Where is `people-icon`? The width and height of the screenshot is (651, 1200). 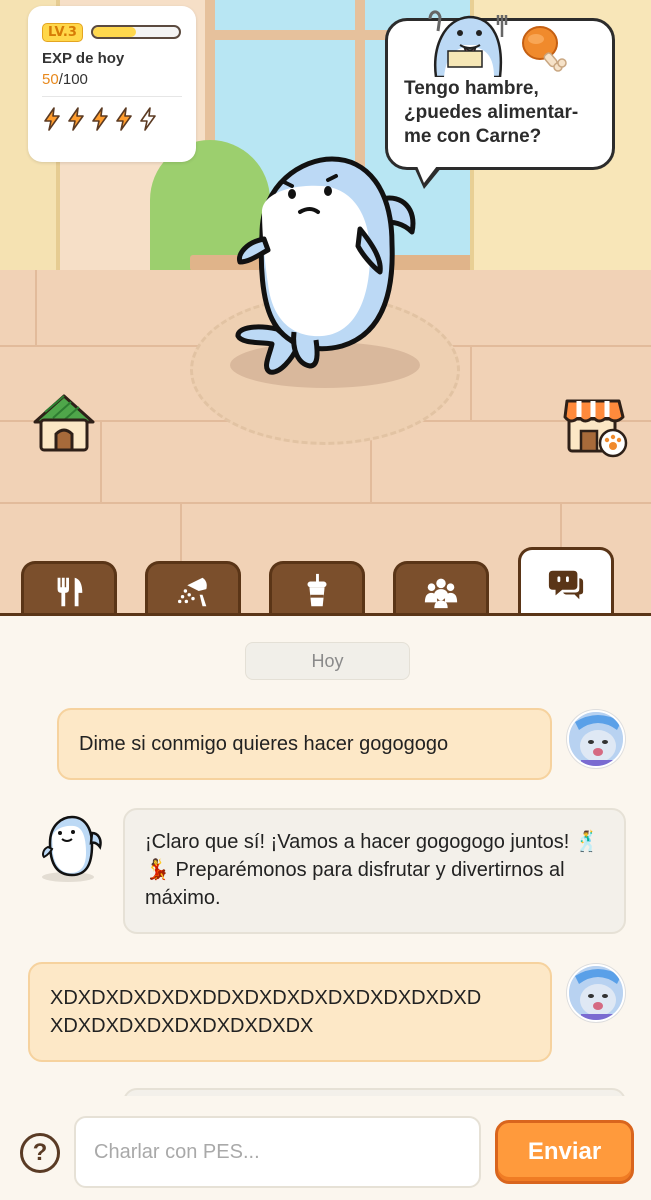
people-icon is located at coordinates (441, 593).